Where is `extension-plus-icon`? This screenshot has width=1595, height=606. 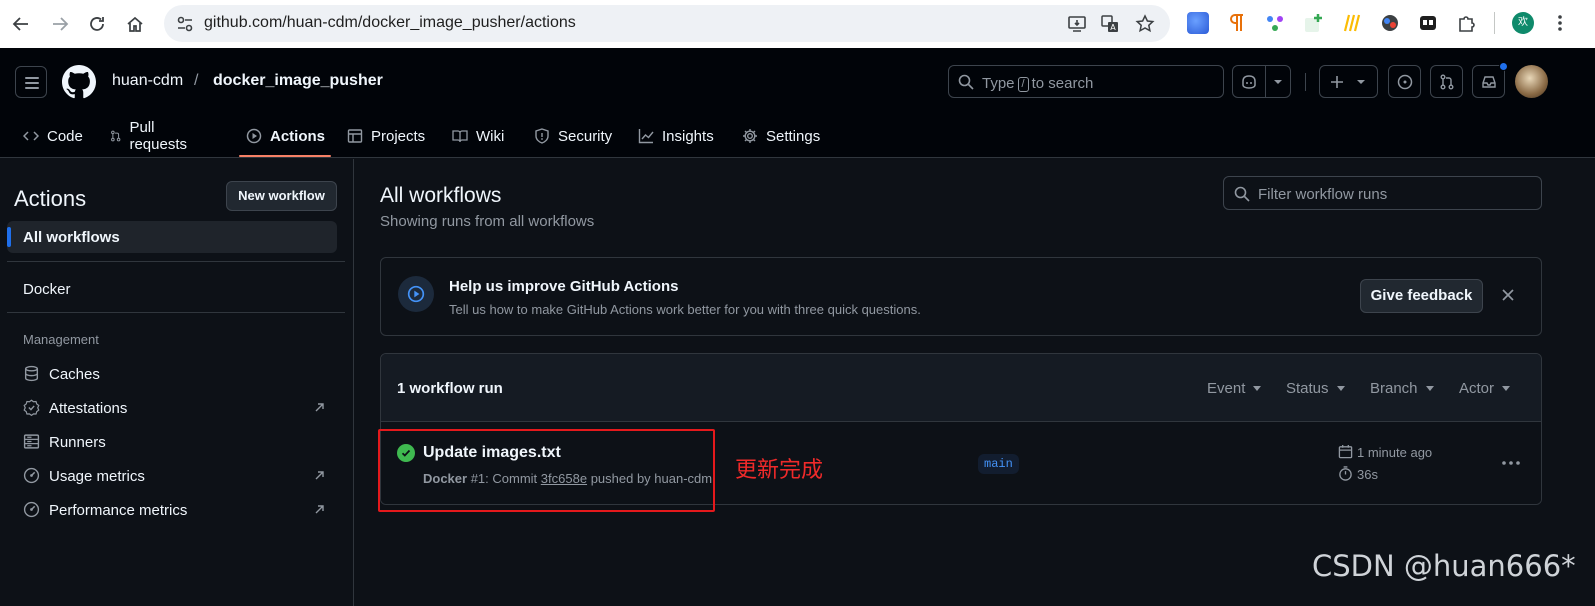
extension-plus-icon is located at coordinates (1314, 23).